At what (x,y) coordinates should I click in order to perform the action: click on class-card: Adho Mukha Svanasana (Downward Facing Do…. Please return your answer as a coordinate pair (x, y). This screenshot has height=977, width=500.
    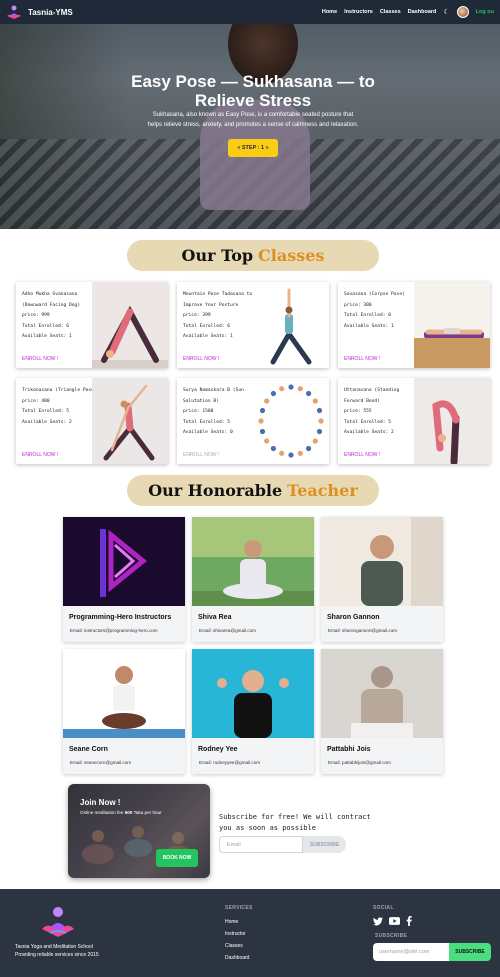
    Looking at the image, I should click on (92, 325).